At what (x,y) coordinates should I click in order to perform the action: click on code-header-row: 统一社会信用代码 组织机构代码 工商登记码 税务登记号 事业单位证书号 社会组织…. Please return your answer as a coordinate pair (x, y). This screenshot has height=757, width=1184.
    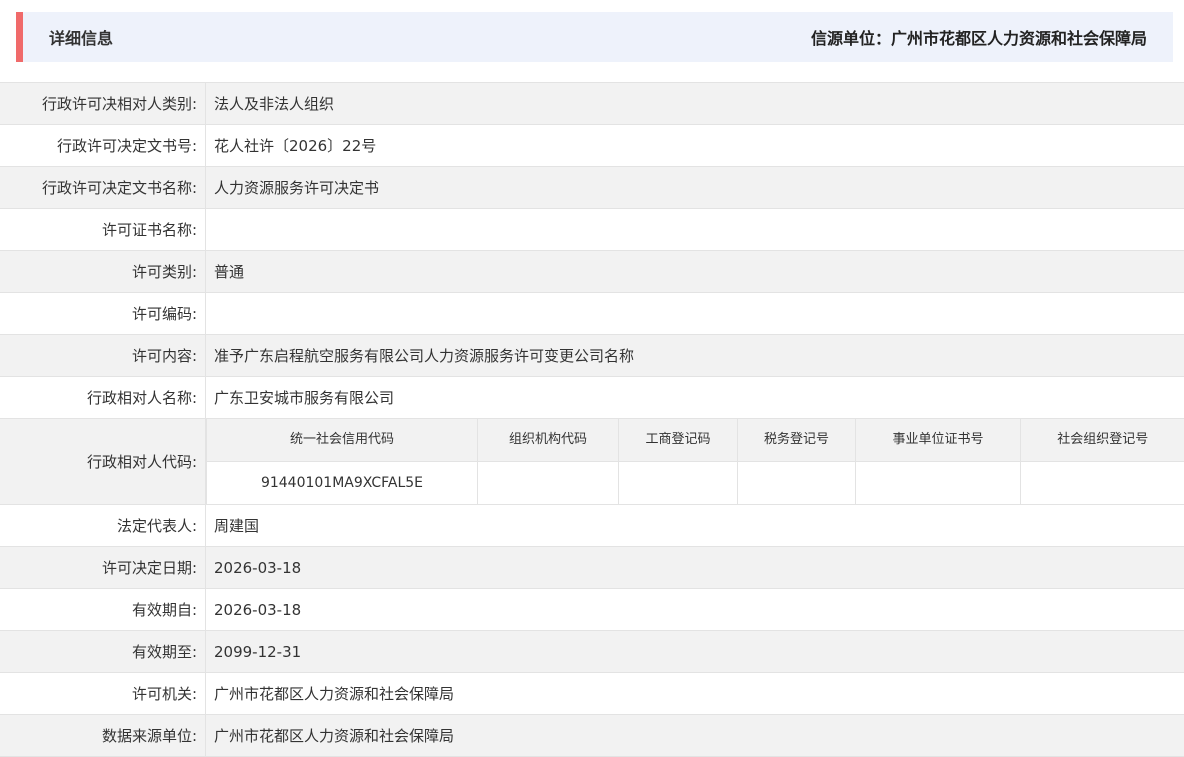
    Looking at the image, I should click on (695, 440).